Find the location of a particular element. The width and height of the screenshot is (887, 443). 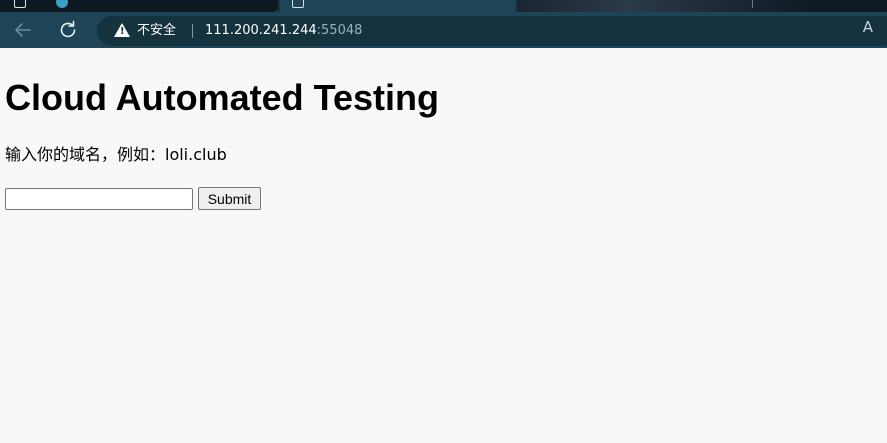

url-text: 111.200.241.244:55048 is located at coordinates (283, 31).